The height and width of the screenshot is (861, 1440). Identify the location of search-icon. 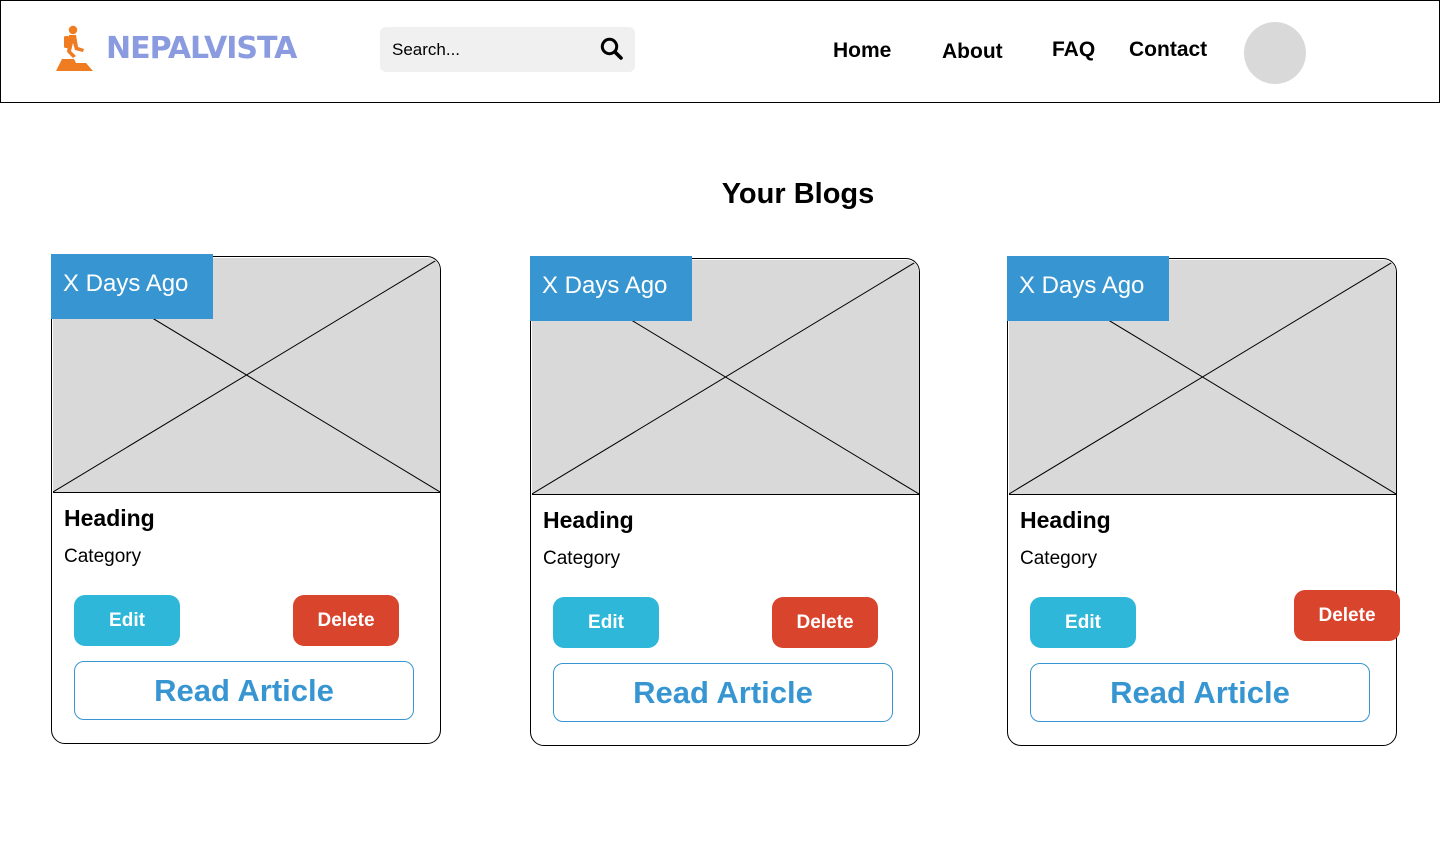
(612, 49).